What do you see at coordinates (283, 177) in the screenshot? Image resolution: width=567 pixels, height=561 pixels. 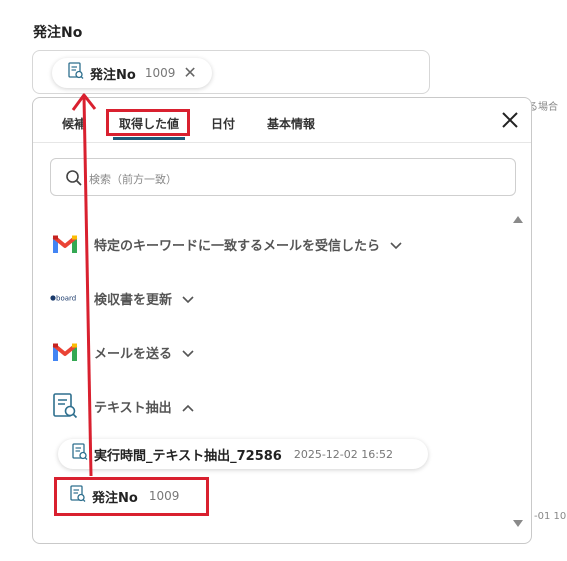 I see `search-input: 検索（前方一致）` at bounding box center [283, 177].